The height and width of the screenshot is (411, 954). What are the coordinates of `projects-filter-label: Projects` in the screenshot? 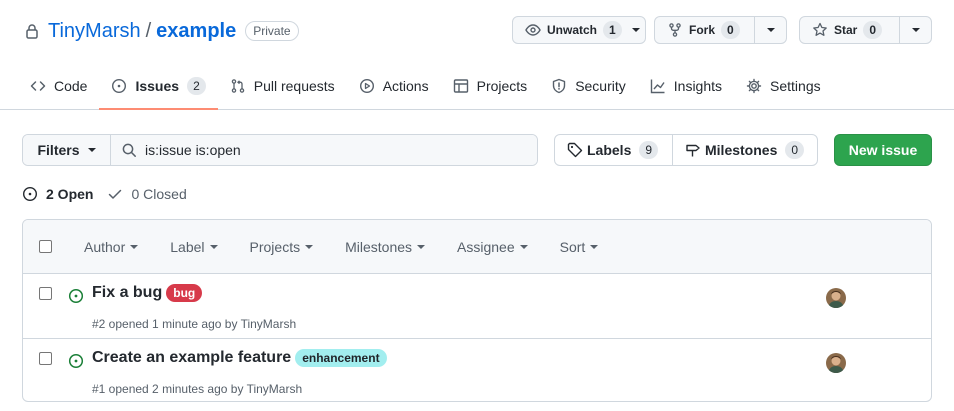 It's located at (275, 246).